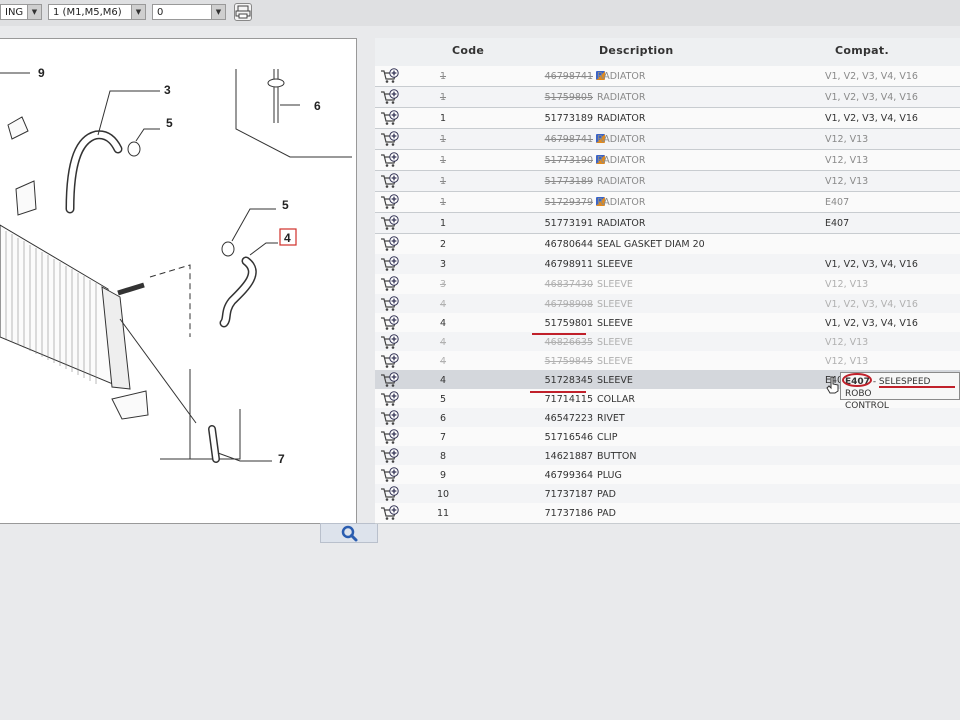 This screenshot has height=720, width=960. I want to click on row-part-code: 71737186, so click(544, 513).